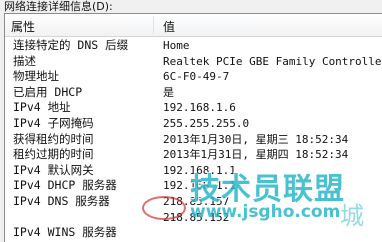  I want to click on row-property: IPv4 WINS 服务器, so click(65, 232).